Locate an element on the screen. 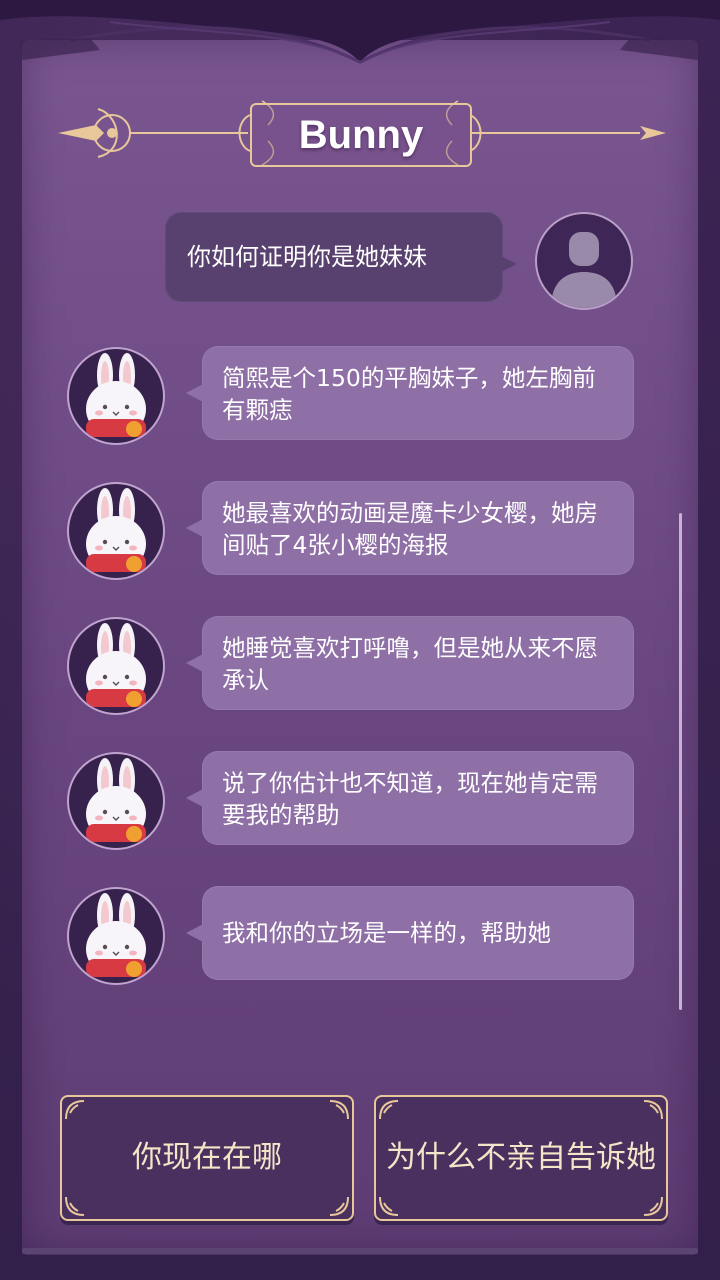 This screenshot has height=1280, width=720. message-text: 你如何证明你是她妹妹 is located at coordinates (307, 257).